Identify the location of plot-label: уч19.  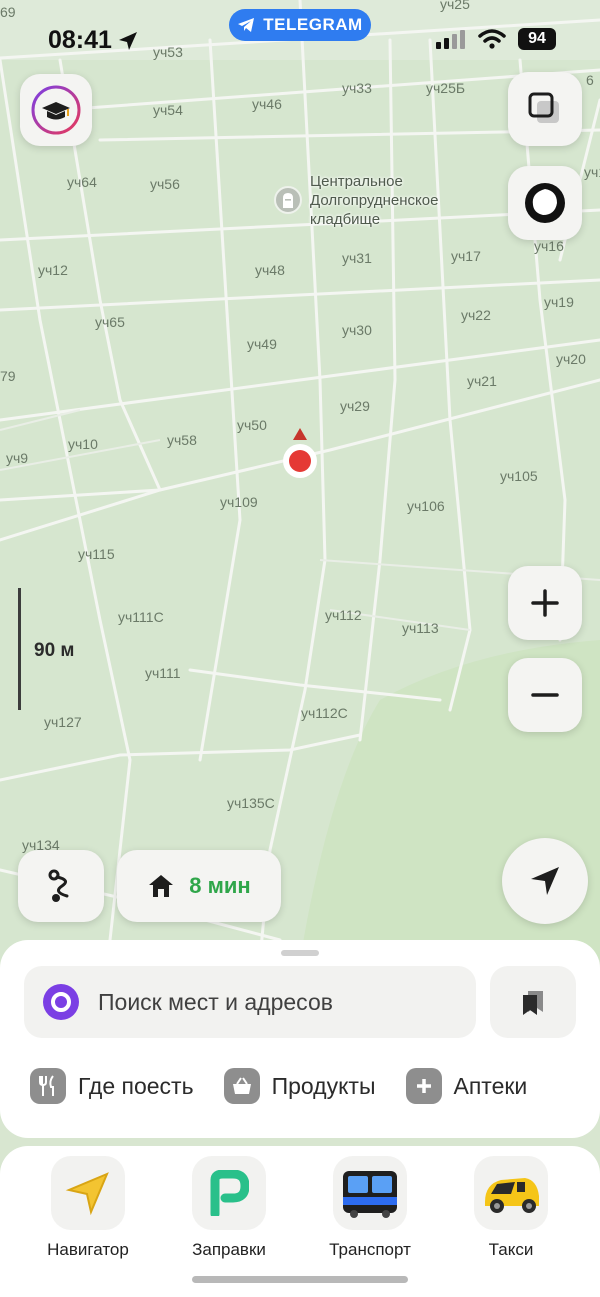
(559, 302).